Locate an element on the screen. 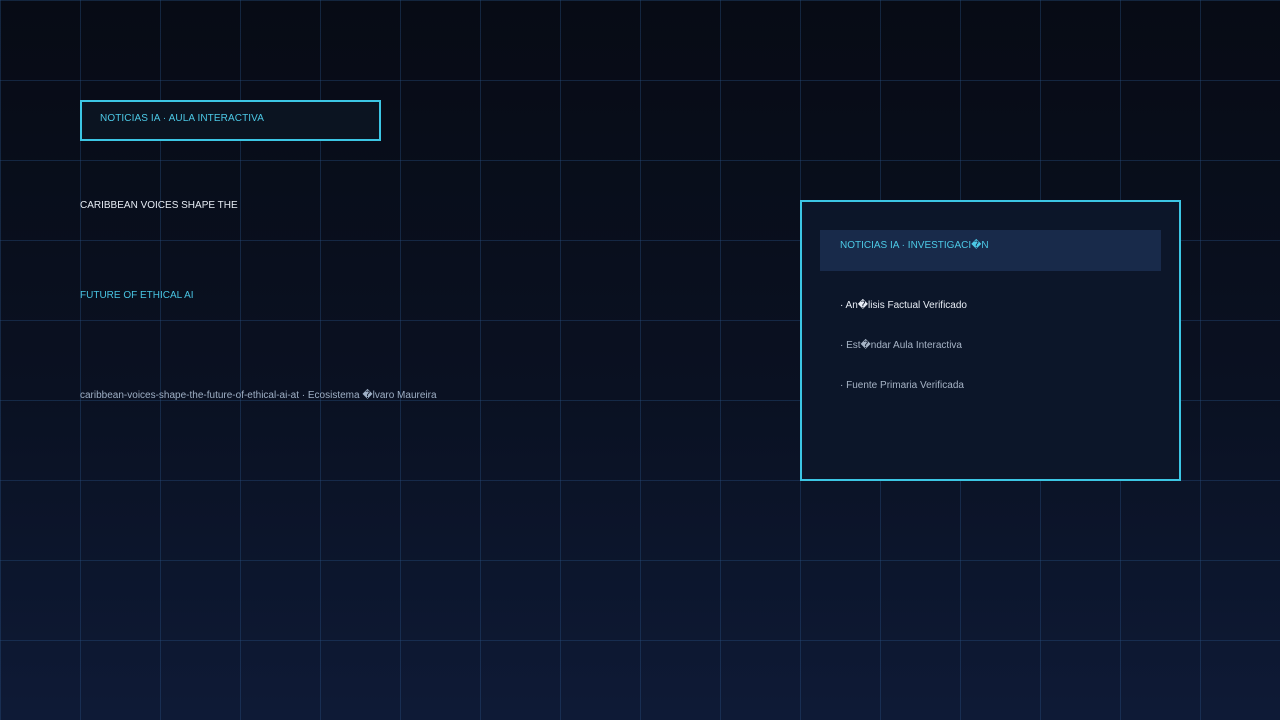 The image size is (1280, 720). headline-line-2: FUTURE OF ETHICAL AI is located at coordinates (137, 295).